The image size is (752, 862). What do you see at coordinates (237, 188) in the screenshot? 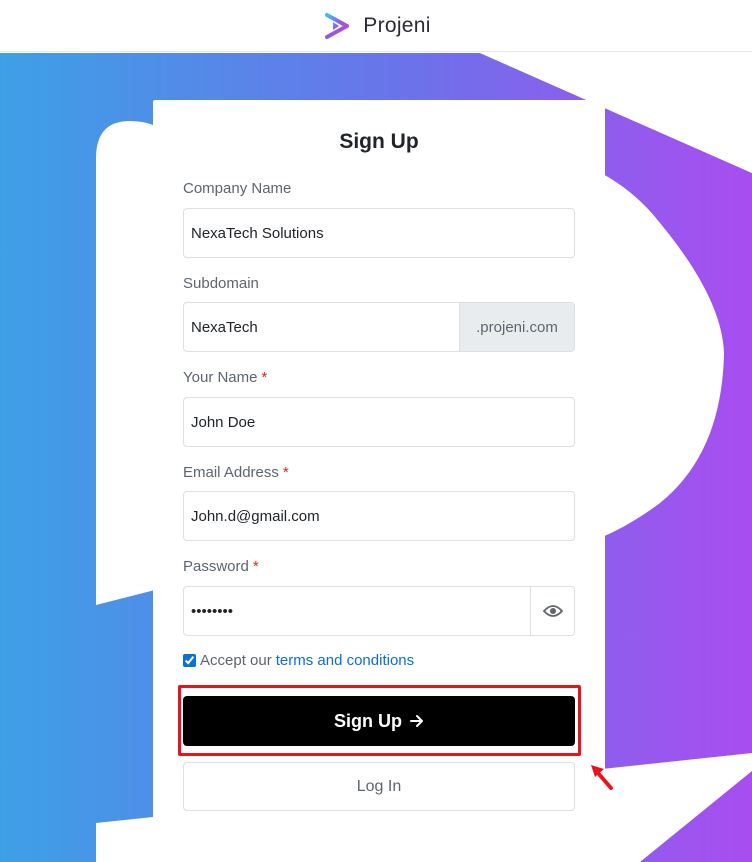
I see `company-name-label: Company Name` at bounding box center [237, 188].